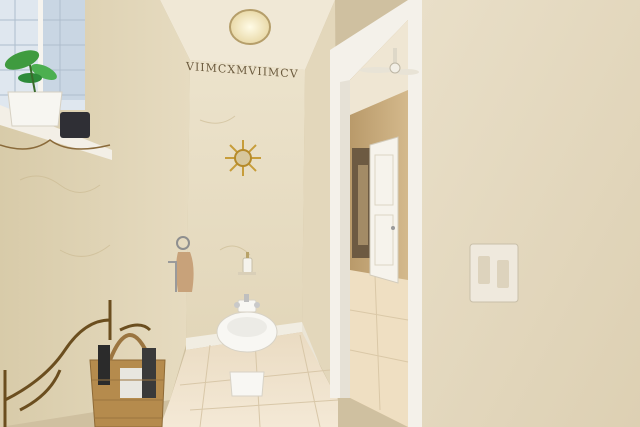 This screenshot has width=640, height=427. Describe the element at coordinates (393, 228) in the screenshot. I see `door-knob-icon` at that location.